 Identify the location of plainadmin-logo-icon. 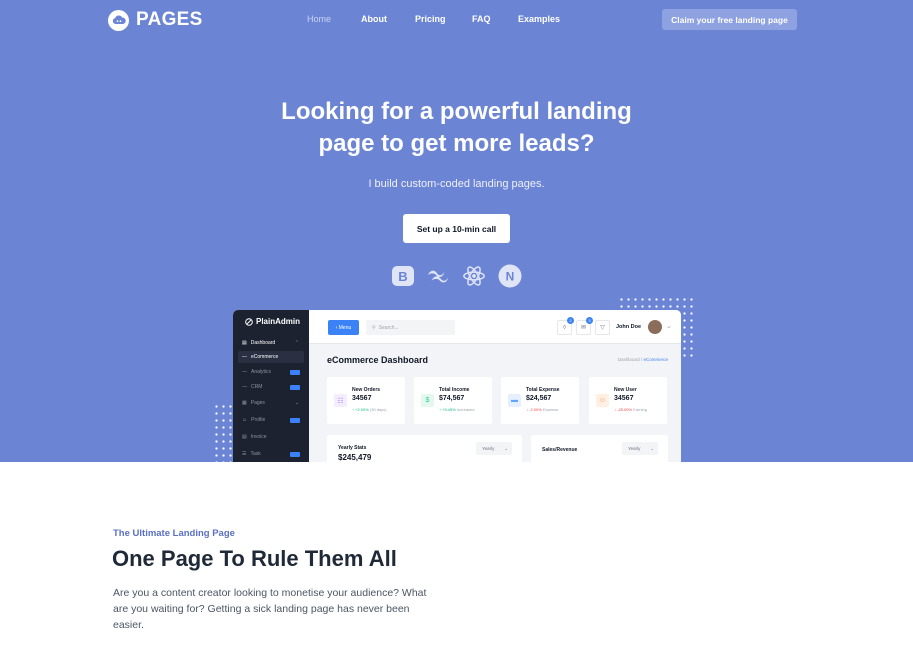
(249, 321).